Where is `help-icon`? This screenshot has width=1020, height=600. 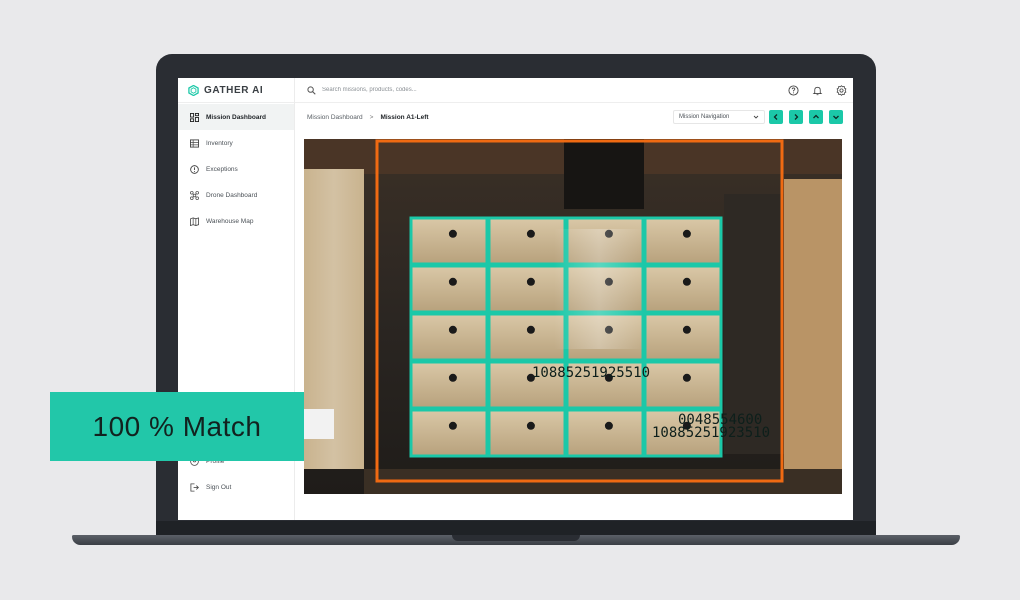
help-icon is located at coordinates (793, 90).